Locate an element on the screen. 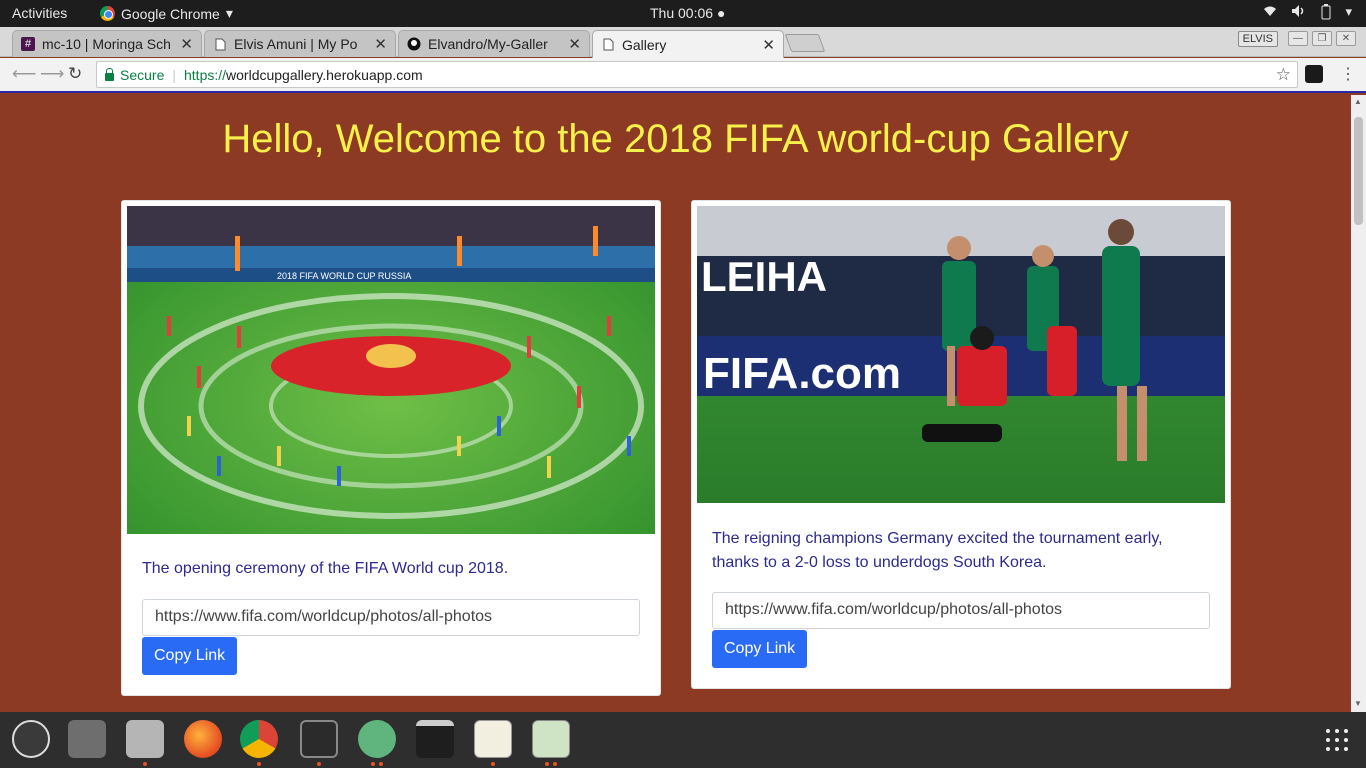  software-updater-icon is located at coordinates (31, 739).